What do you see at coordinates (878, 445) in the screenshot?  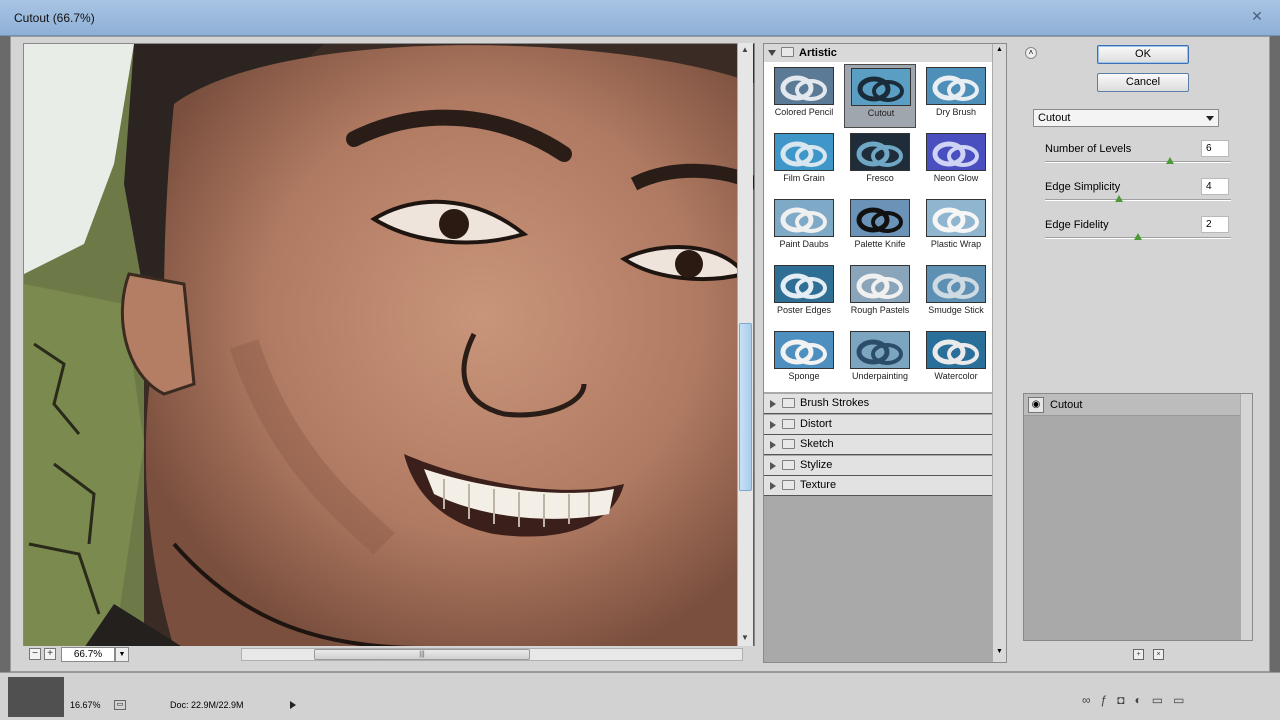 I see `category-sketch: Sketch` at bounding box center [878, 445].